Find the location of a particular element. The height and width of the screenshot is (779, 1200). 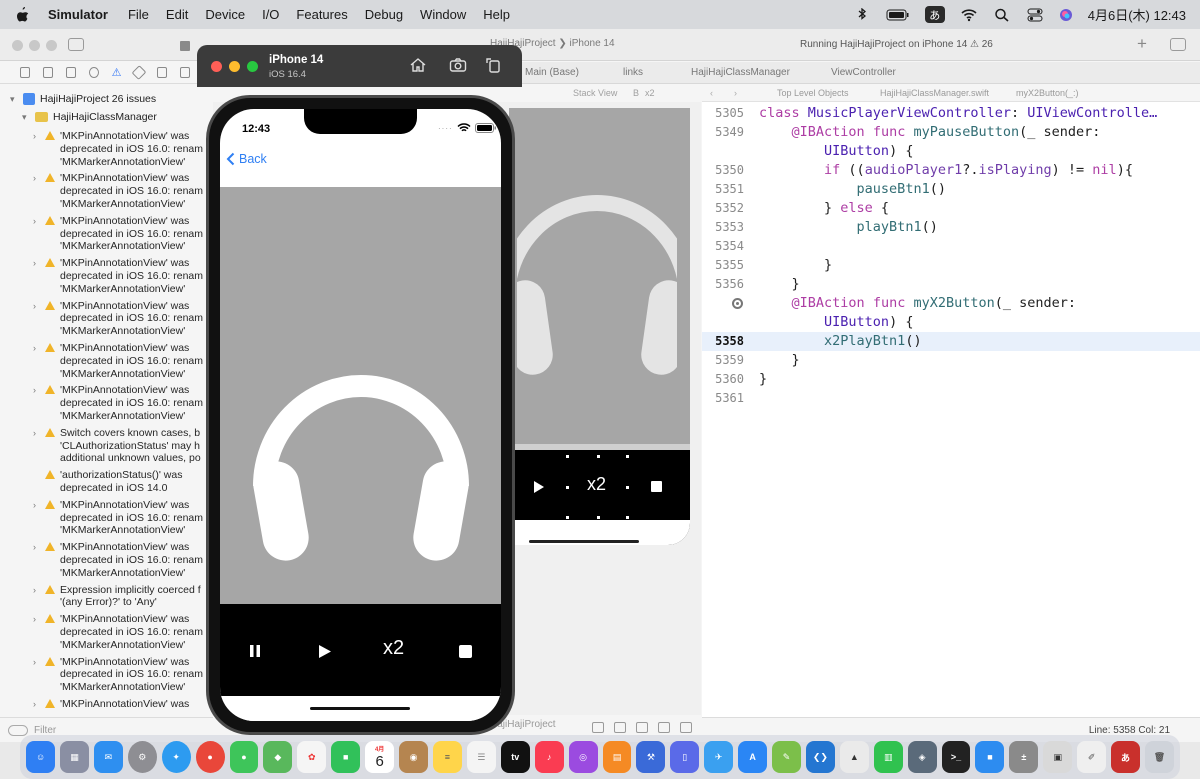

add-constraints-icon is located at coordinates (642, 727).